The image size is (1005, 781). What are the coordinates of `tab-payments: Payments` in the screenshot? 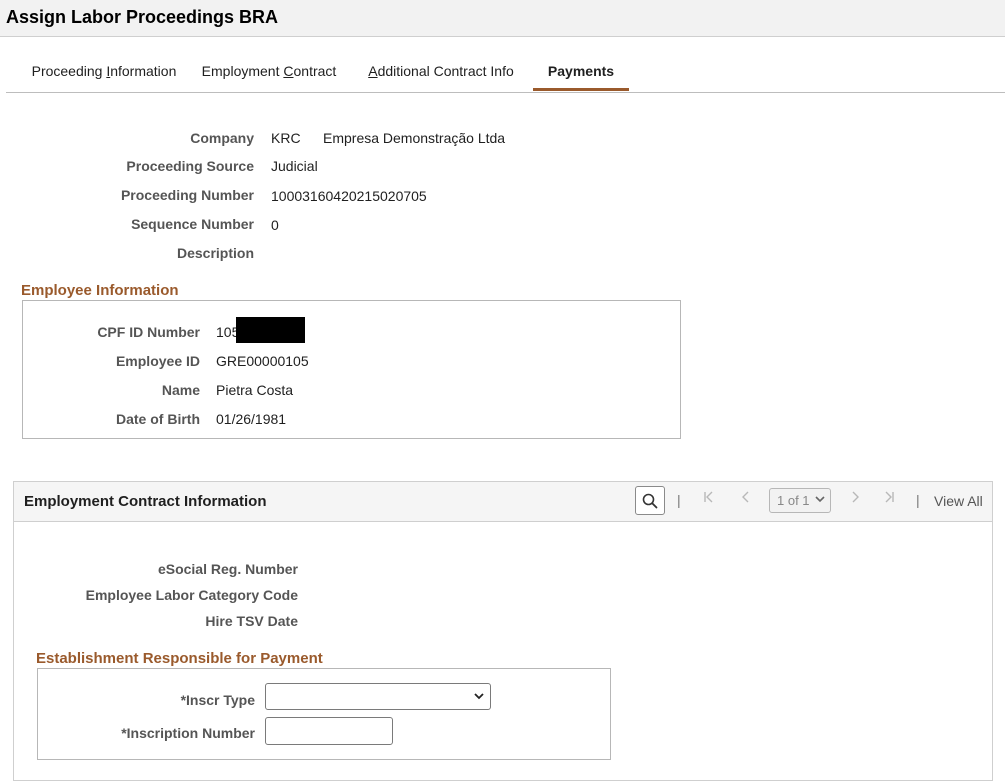 It's located at (581, 74).